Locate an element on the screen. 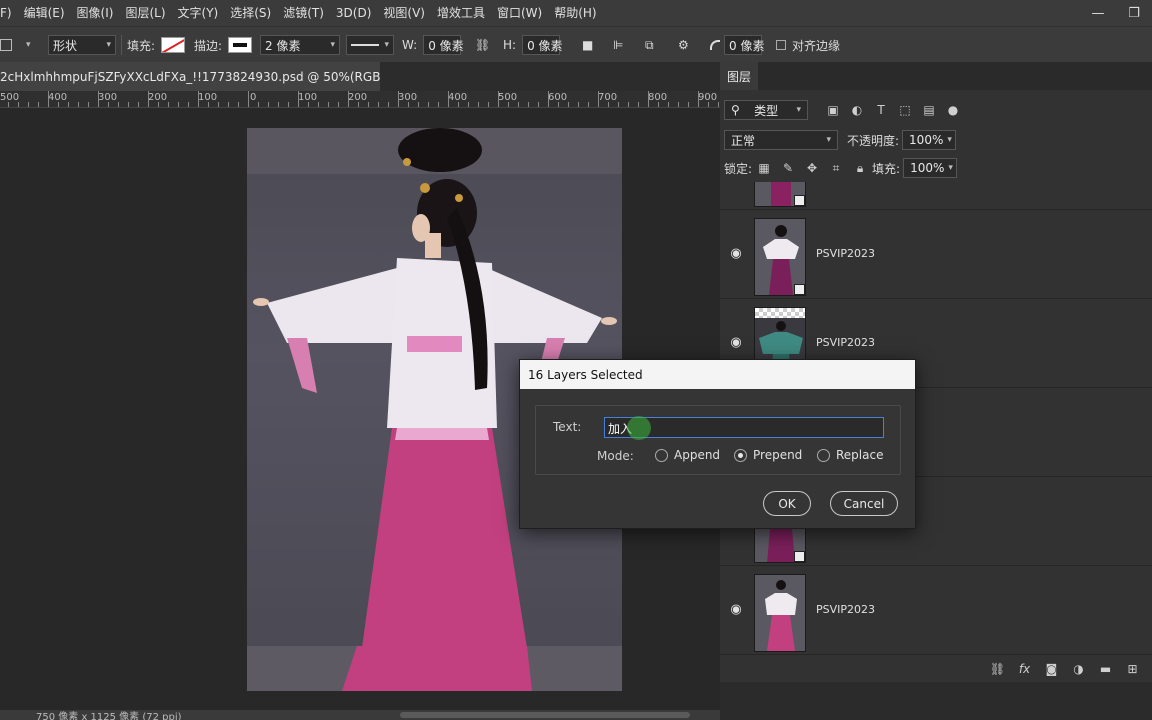 This screenshot has width=1152, height=720. ok-button: OK is located at coordinates (787, 503).